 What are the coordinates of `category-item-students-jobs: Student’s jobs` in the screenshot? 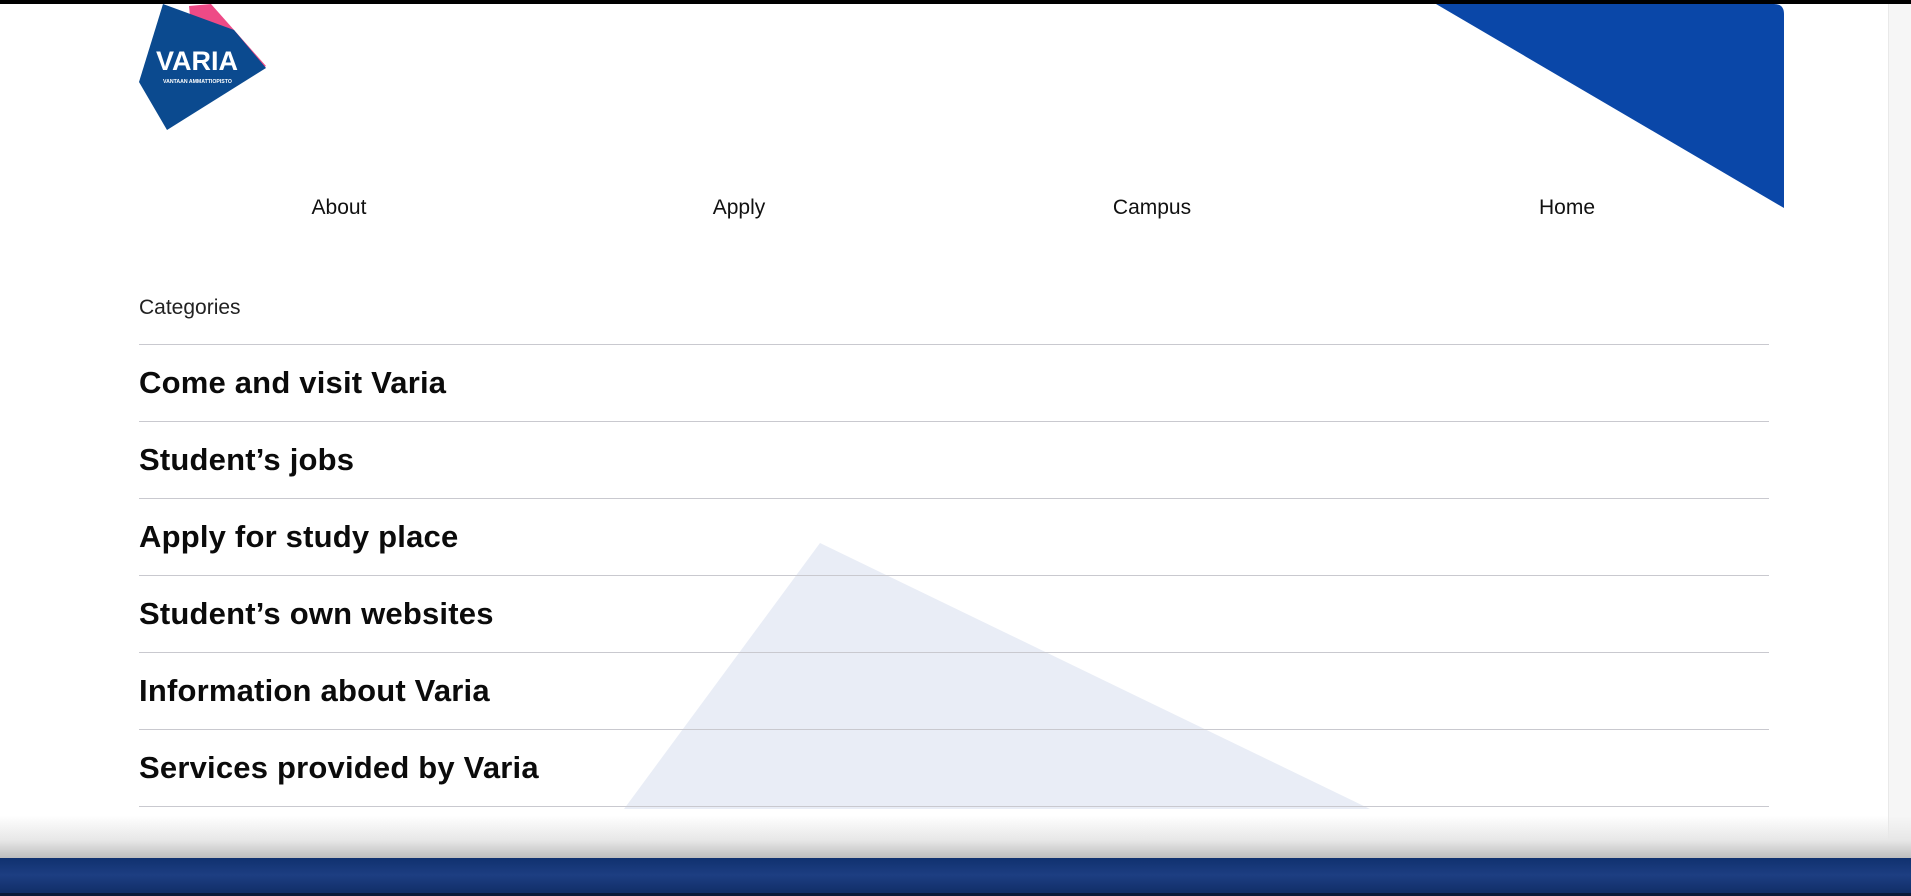 It's located at (954, 459).